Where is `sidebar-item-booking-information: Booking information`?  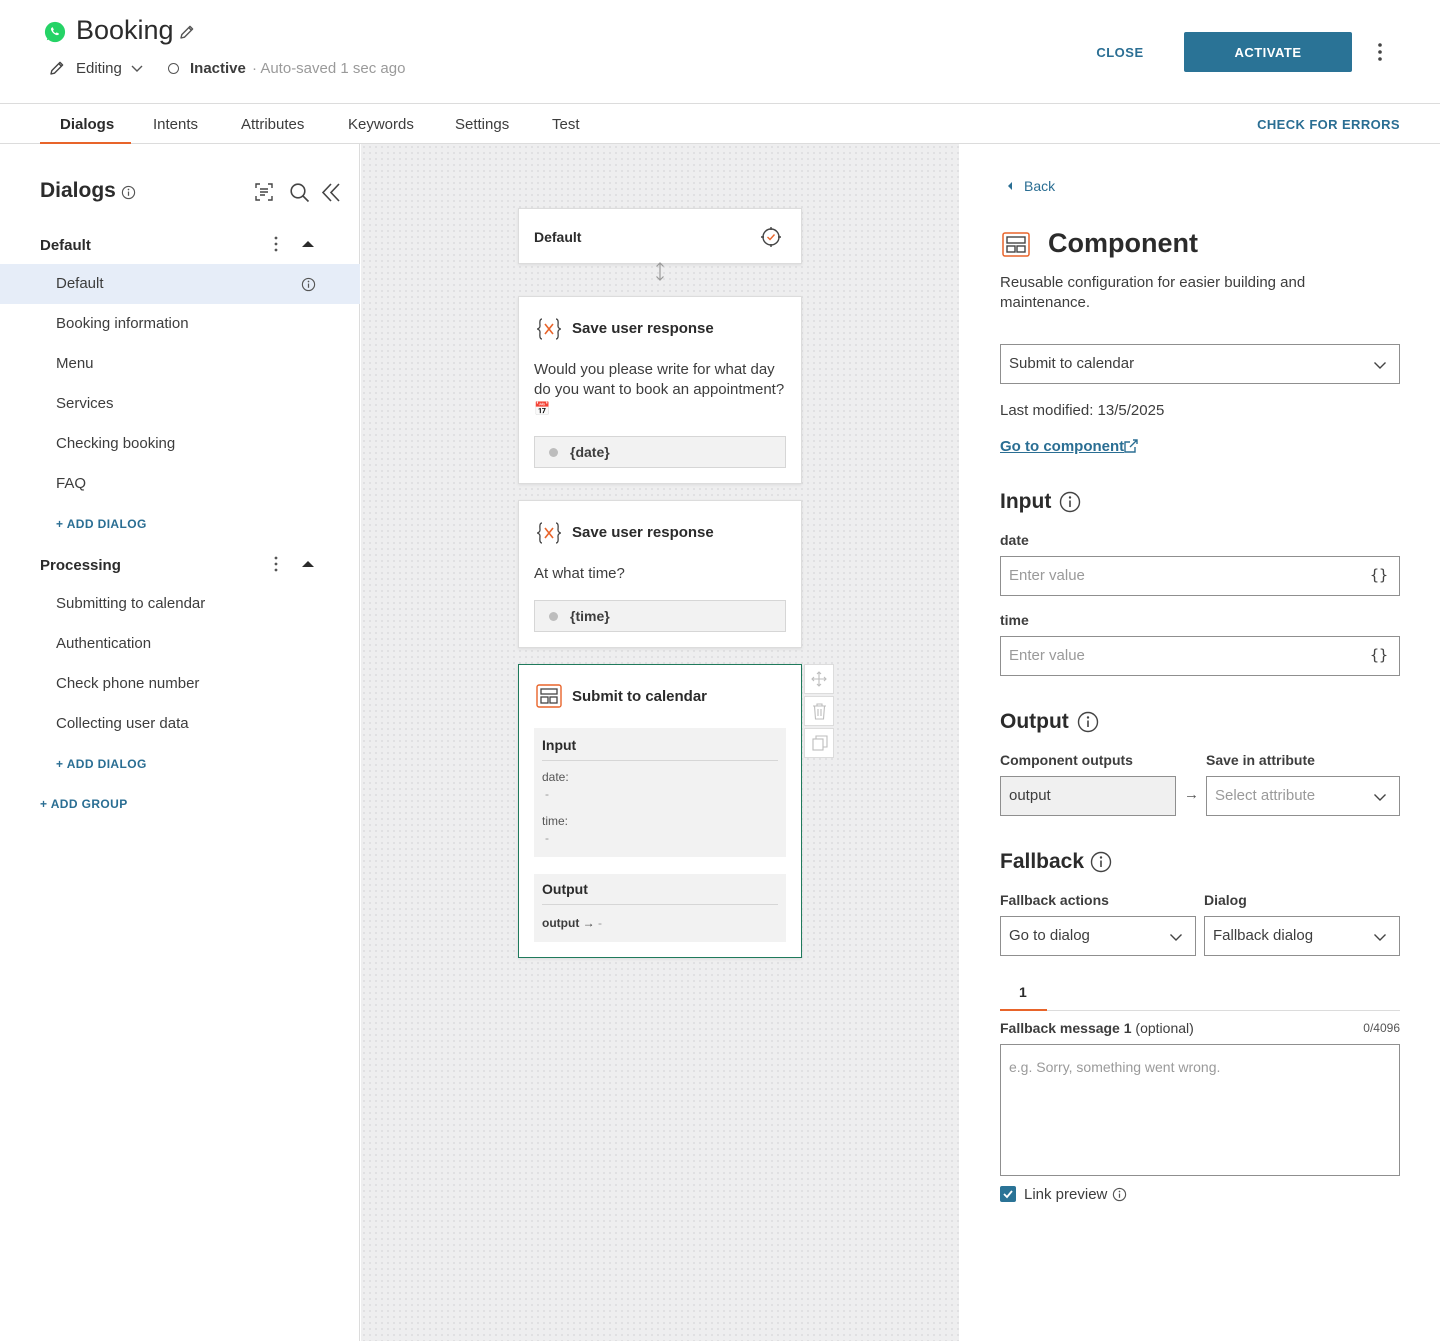
sidebar-item-booking-information: Booking information is located at coordinates (180, 324).